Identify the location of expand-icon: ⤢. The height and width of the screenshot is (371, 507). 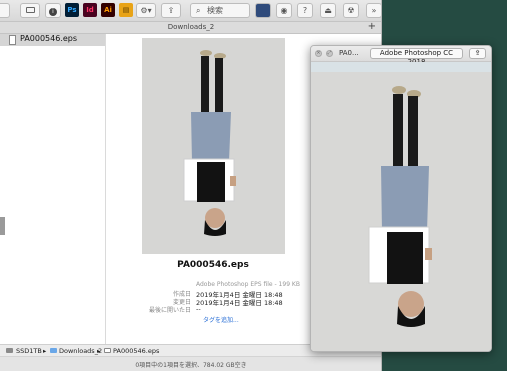
(329, 53).